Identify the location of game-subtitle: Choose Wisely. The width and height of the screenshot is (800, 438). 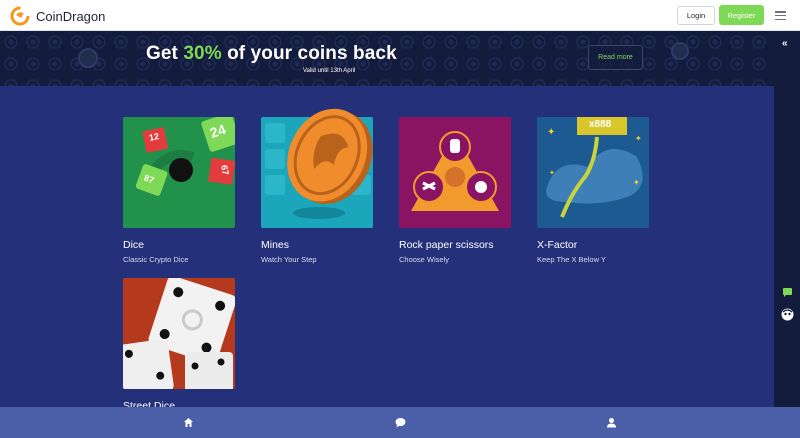
(424, 259).